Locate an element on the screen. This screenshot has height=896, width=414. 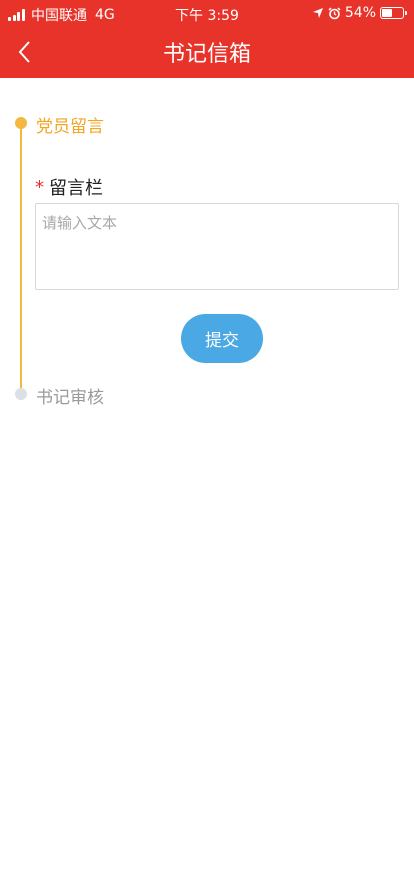
step-dot-active is located at coordinates (21, 123).